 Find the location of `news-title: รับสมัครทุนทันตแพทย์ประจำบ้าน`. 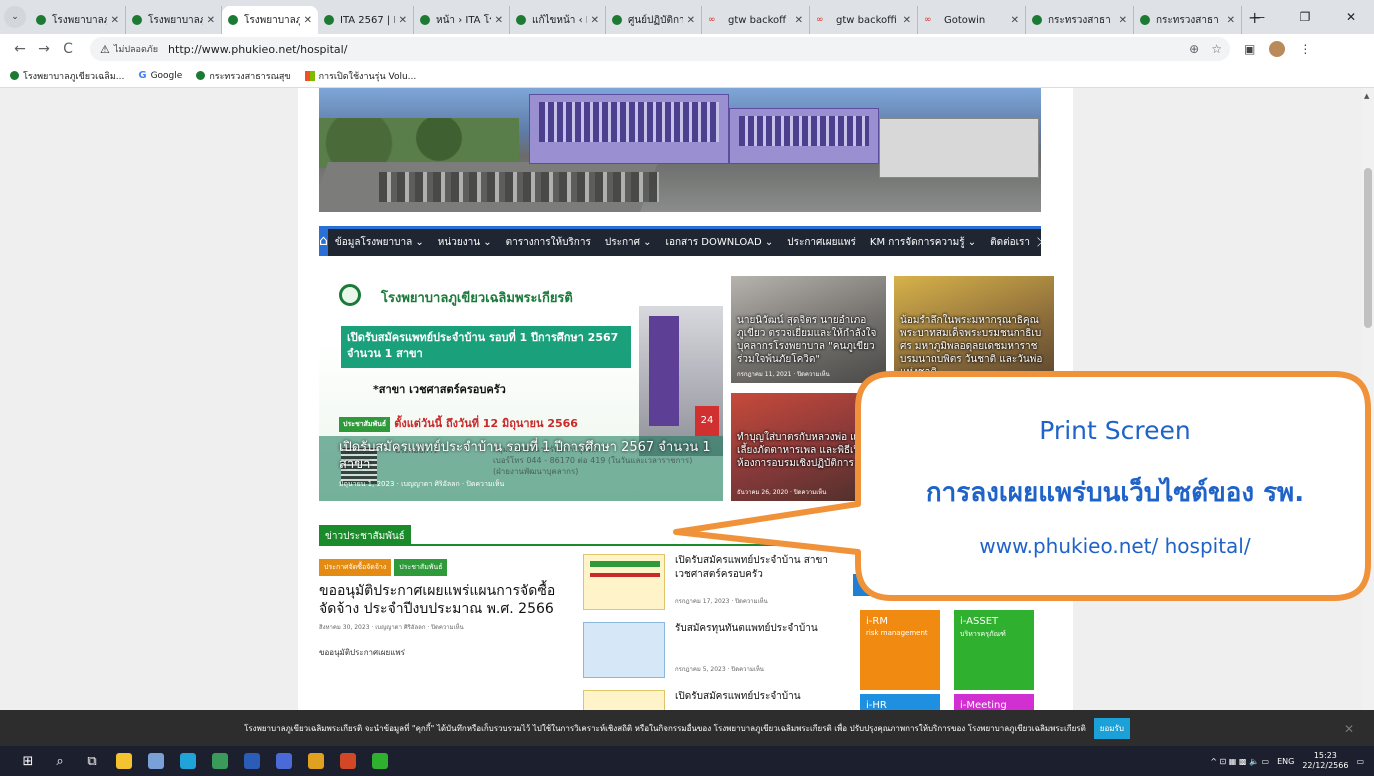

news-title: รับสมัครทุนทันตแพทย์ประจำบ้าน is located at coordinates (755, 629).